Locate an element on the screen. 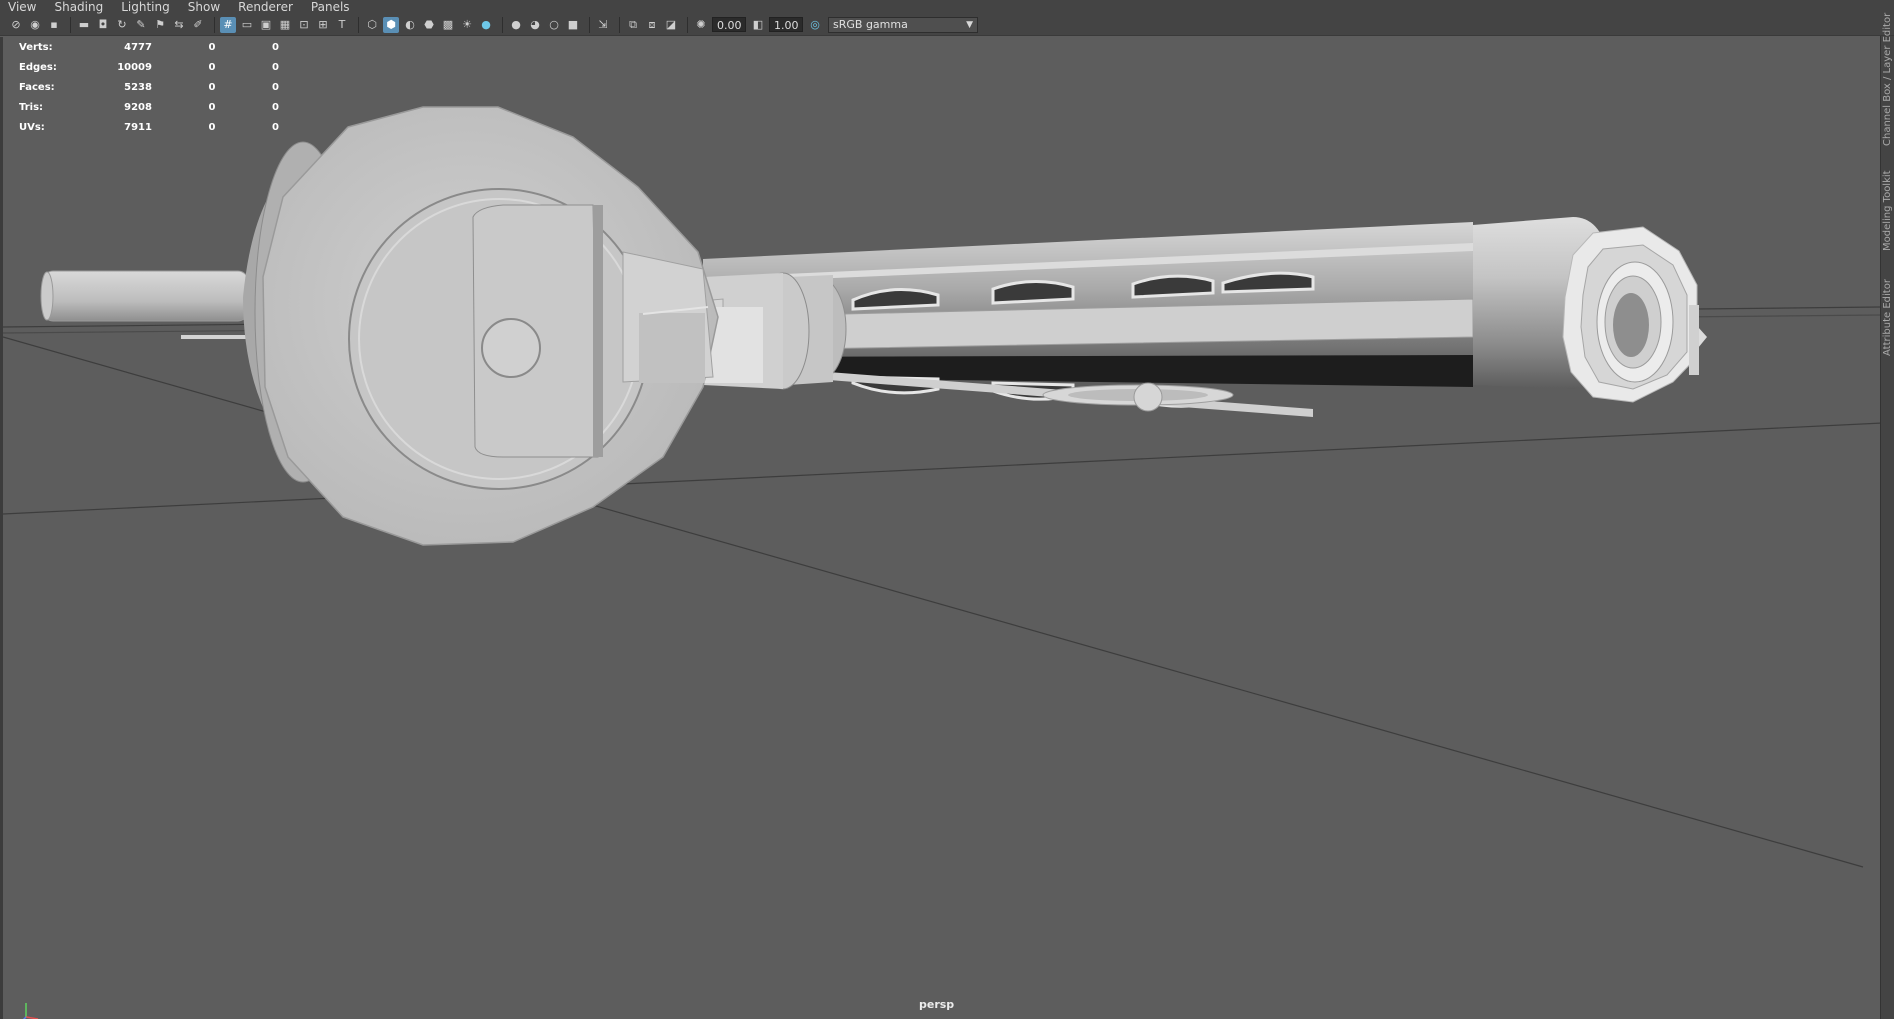 The width and height of the screenshot is (1894, 1019). bookmark-icon: ▪ is located at coordinates (54, 25).